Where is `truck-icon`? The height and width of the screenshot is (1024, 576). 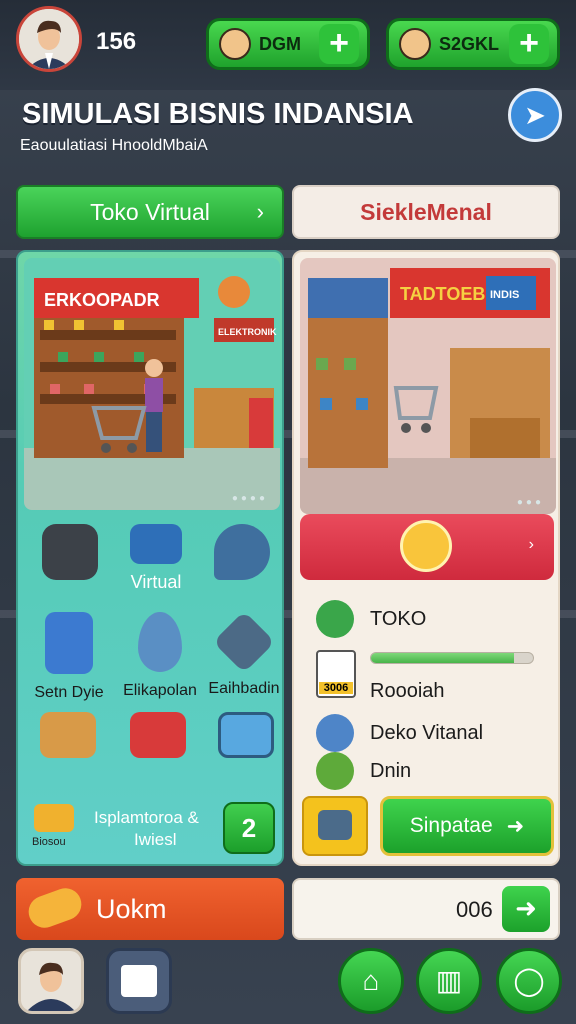 truck-icon is located at coordinates (335, 825).